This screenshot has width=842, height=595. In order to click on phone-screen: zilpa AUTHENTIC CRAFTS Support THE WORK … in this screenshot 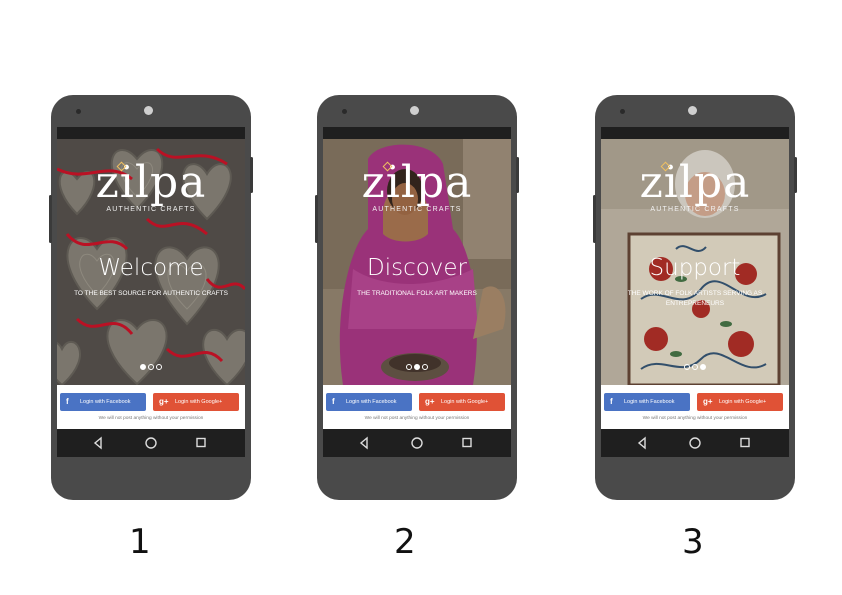, I will do `click(695, 292)`.